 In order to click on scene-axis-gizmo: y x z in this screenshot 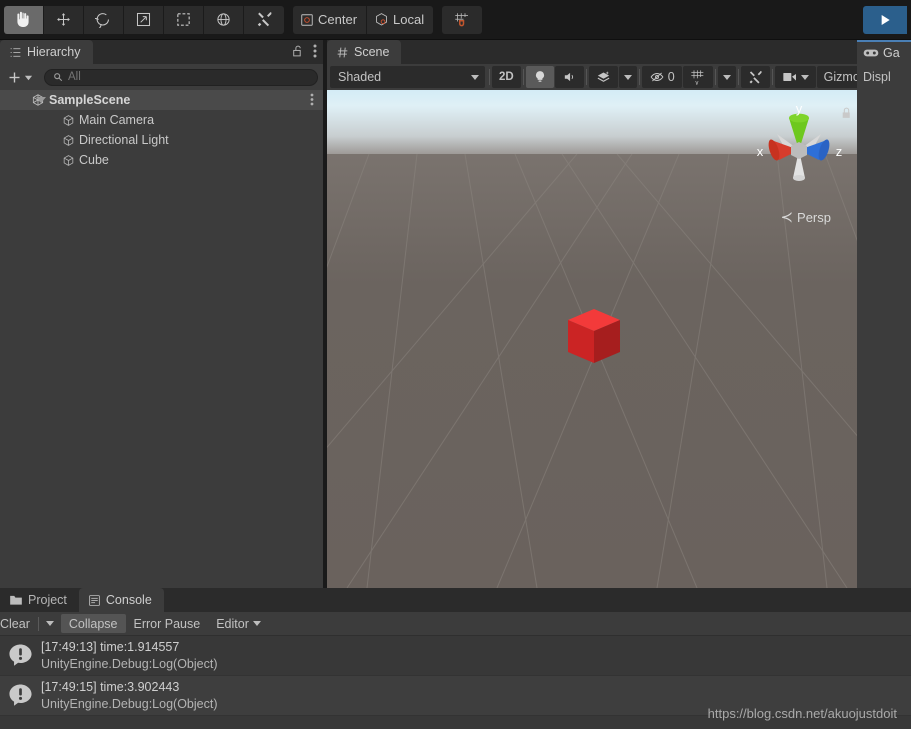, I will do `click(799, 150)`.